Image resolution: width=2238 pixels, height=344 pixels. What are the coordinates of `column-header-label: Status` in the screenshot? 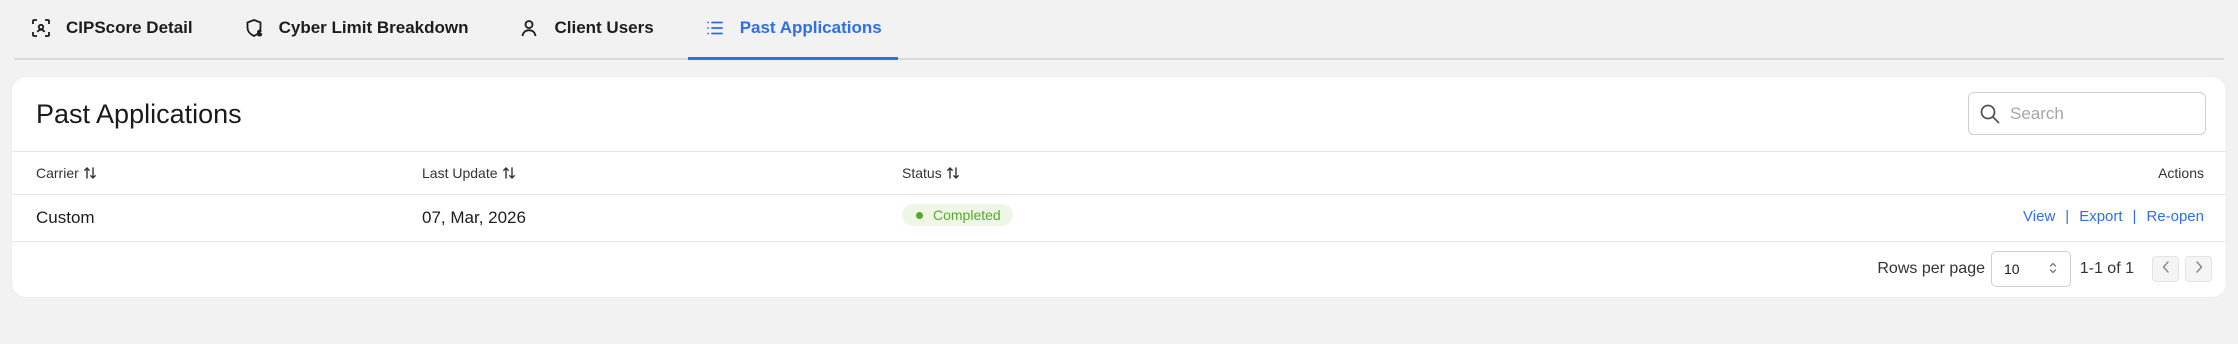 It's located at (922, 173).